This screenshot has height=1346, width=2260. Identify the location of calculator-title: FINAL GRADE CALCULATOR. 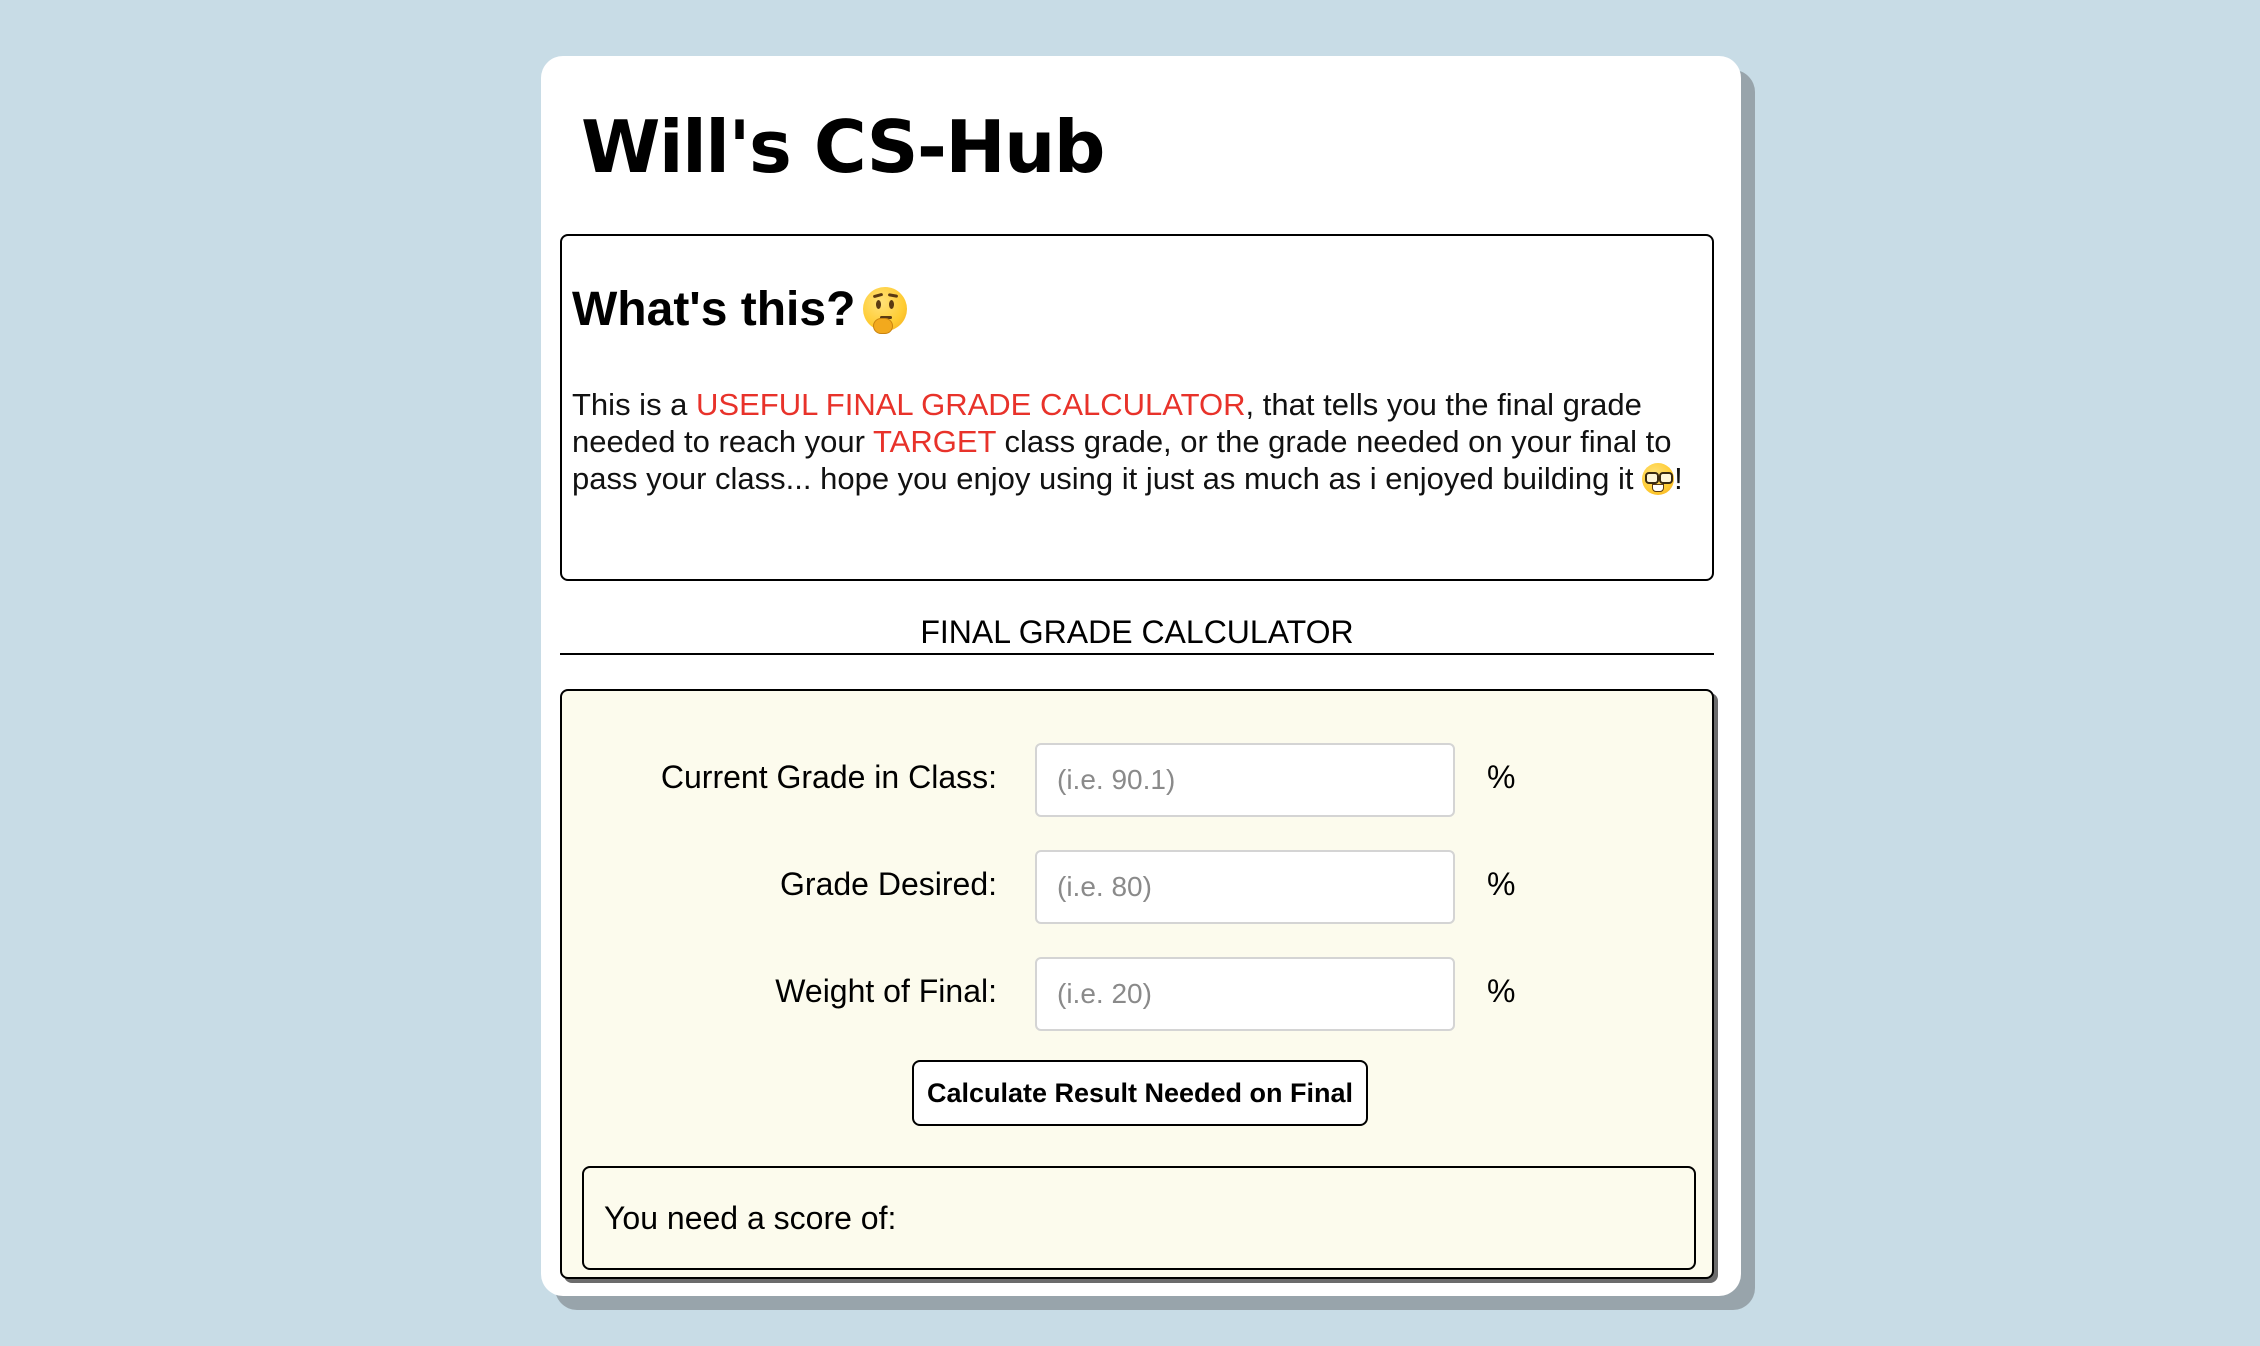
(1137, 632).